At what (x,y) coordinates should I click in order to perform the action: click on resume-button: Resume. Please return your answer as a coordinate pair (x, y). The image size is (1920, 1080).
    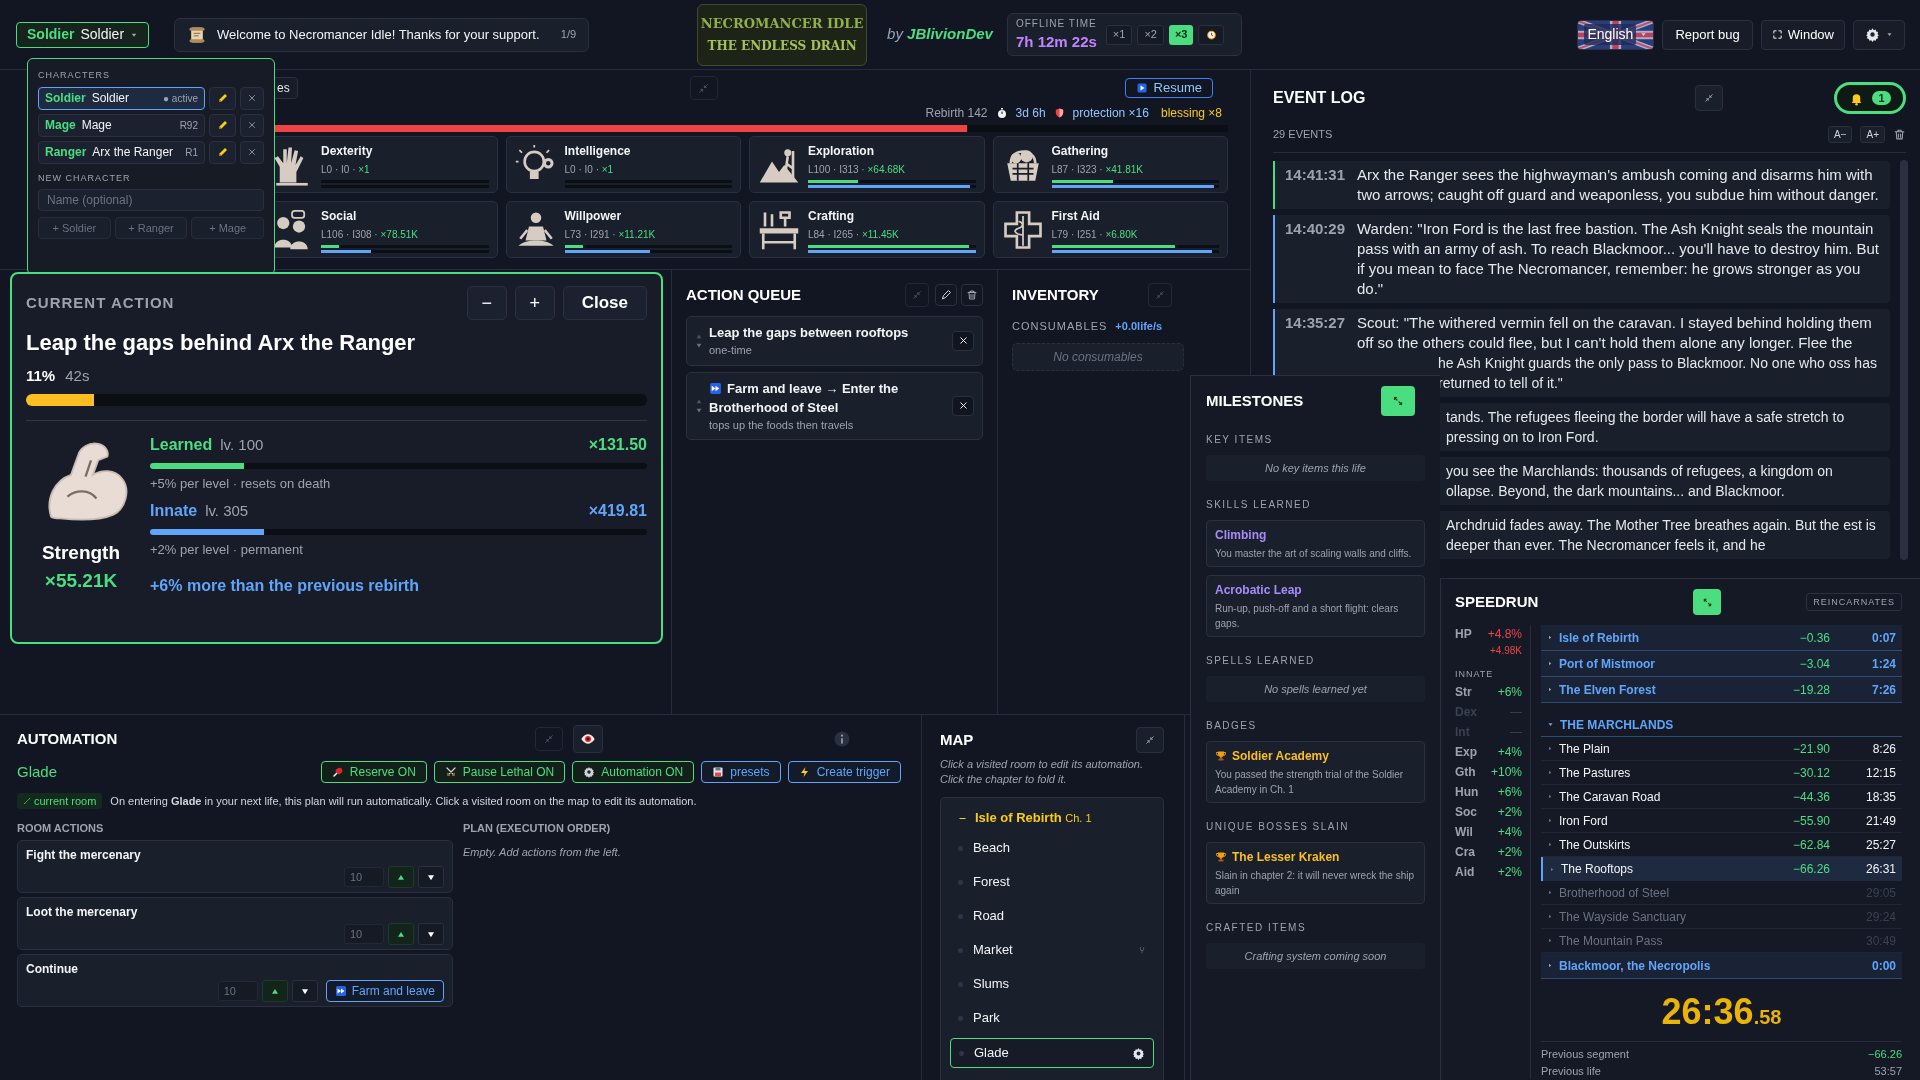
    Looking at the image, I should click on (1168, 88).